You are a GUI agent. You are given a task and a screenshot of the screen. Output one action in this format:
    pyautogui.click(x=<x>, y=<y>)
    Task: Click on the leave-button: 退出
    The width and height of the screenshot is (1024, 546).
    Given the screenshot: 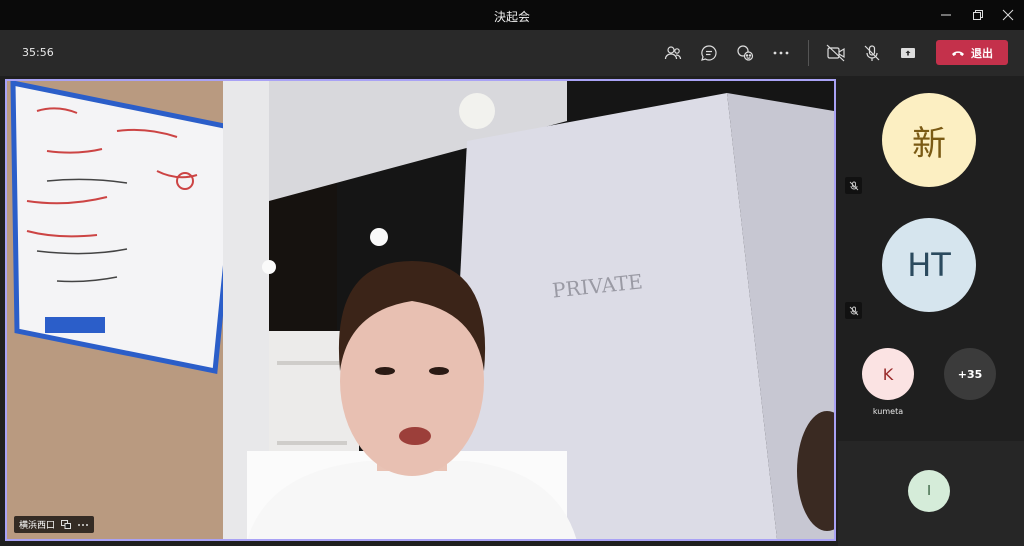 What is the action you would take?
    pyautogui.click(x=972, y=52)
    